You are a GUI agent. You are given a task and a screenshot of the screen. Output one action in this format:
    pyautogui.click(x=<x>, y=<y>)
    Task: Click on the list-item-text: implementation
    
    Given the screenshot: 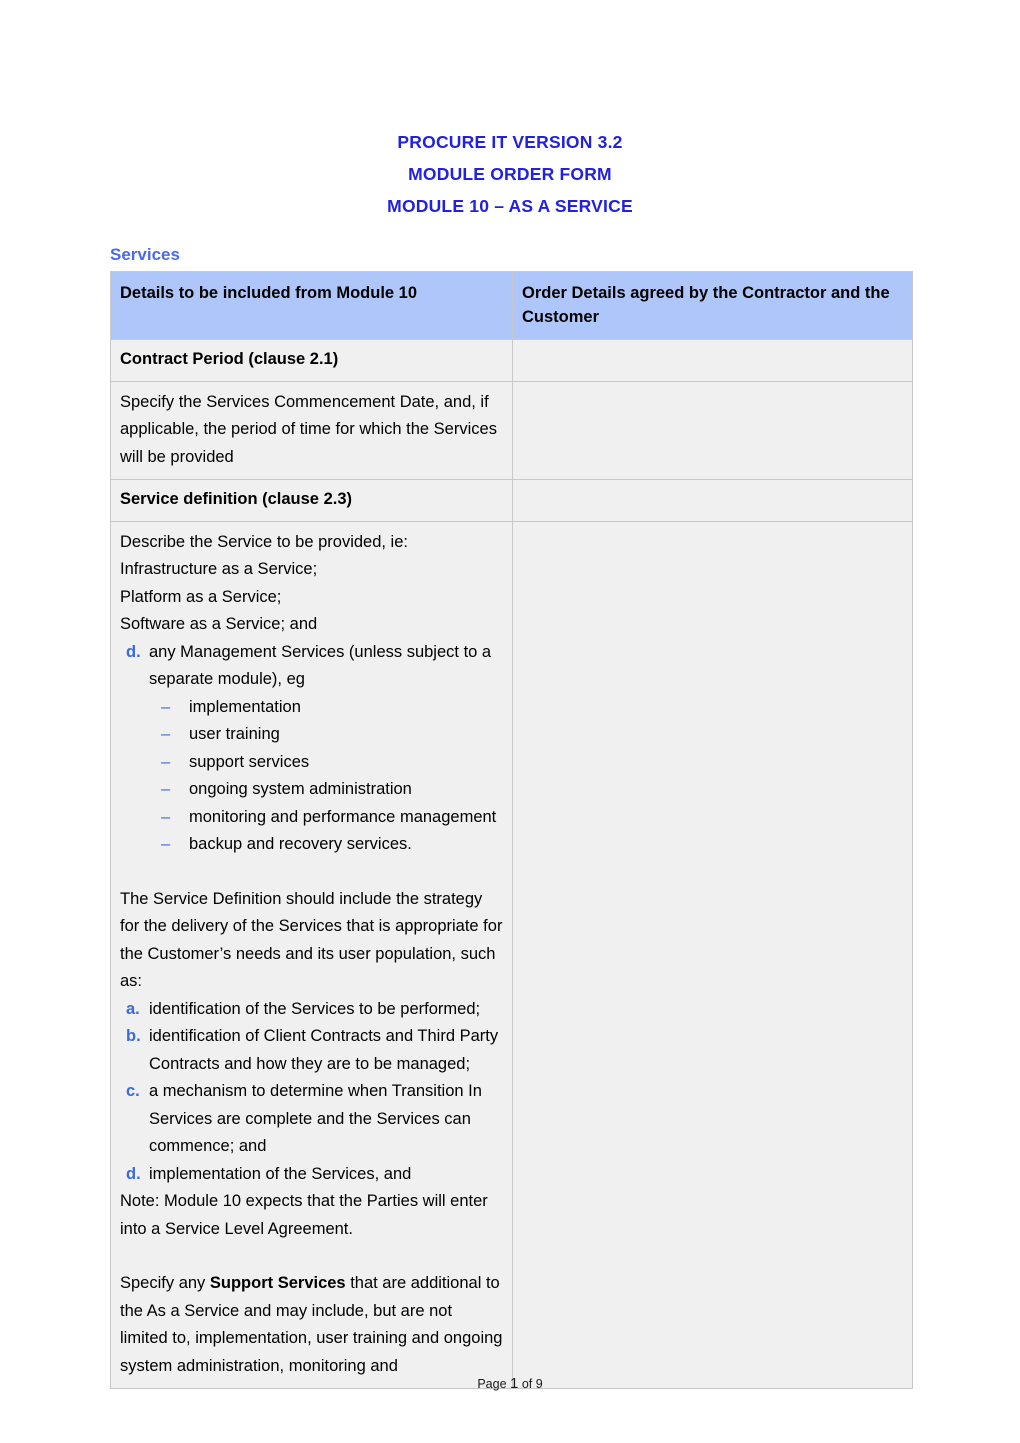 What is the action you would take?
    pyautogui.click(x=245, y=706)
    